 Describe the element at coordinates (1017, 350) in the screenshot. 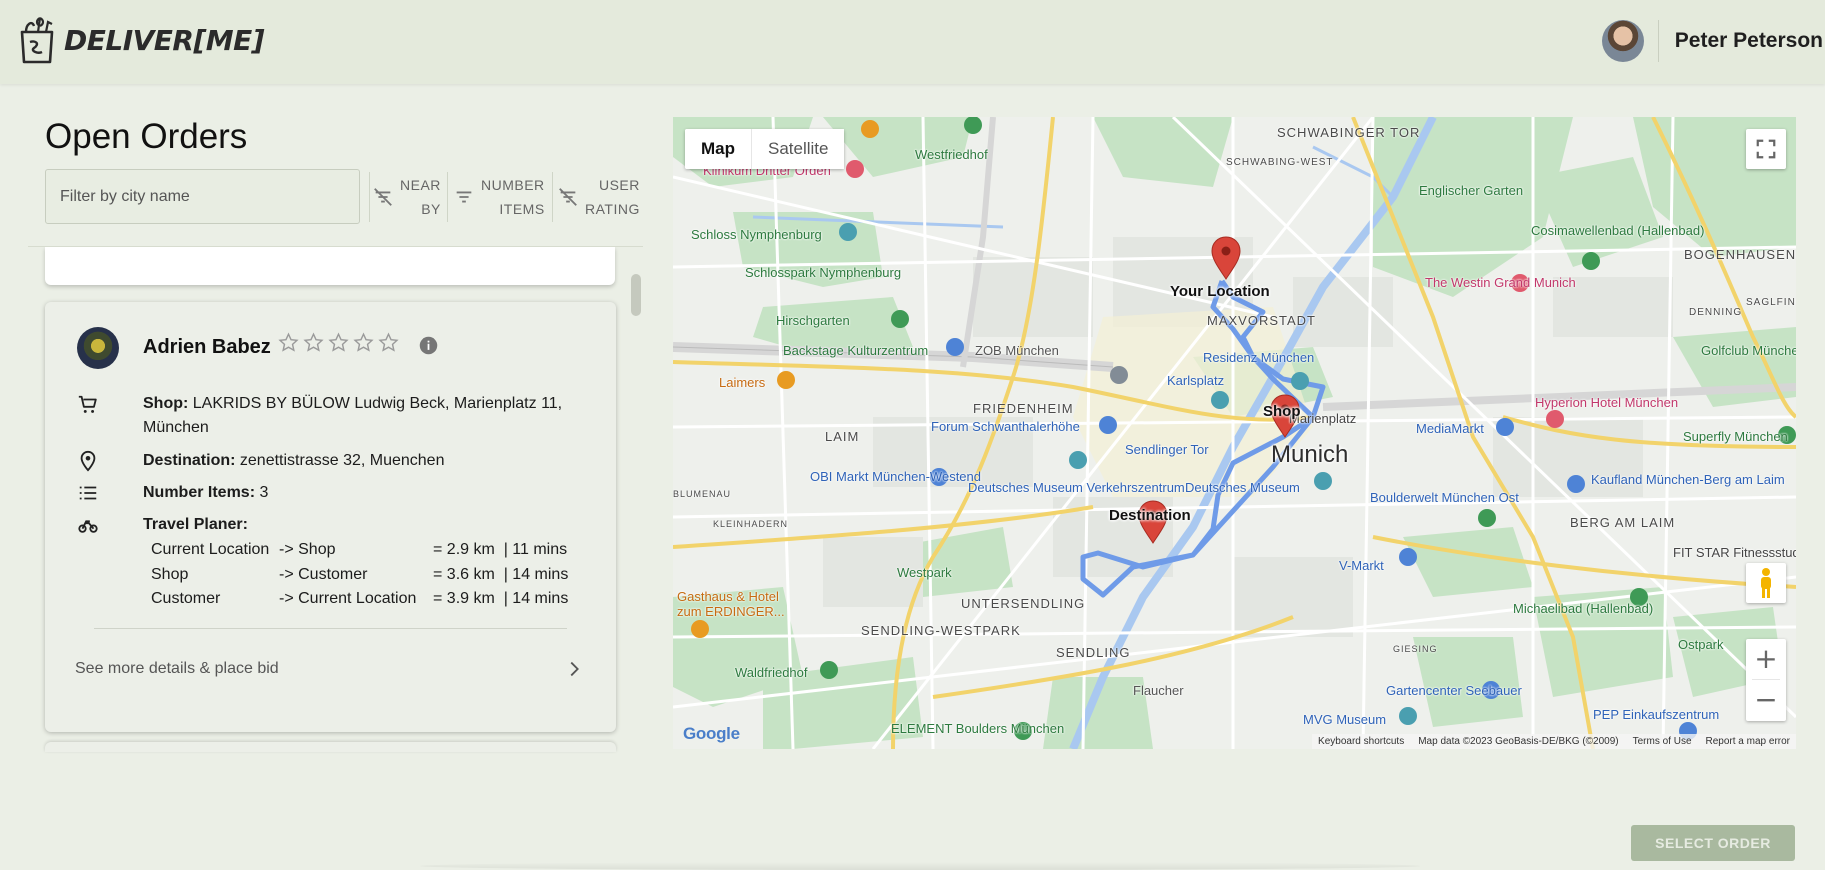

I see `map-poi-label: ZOB München` at that location.